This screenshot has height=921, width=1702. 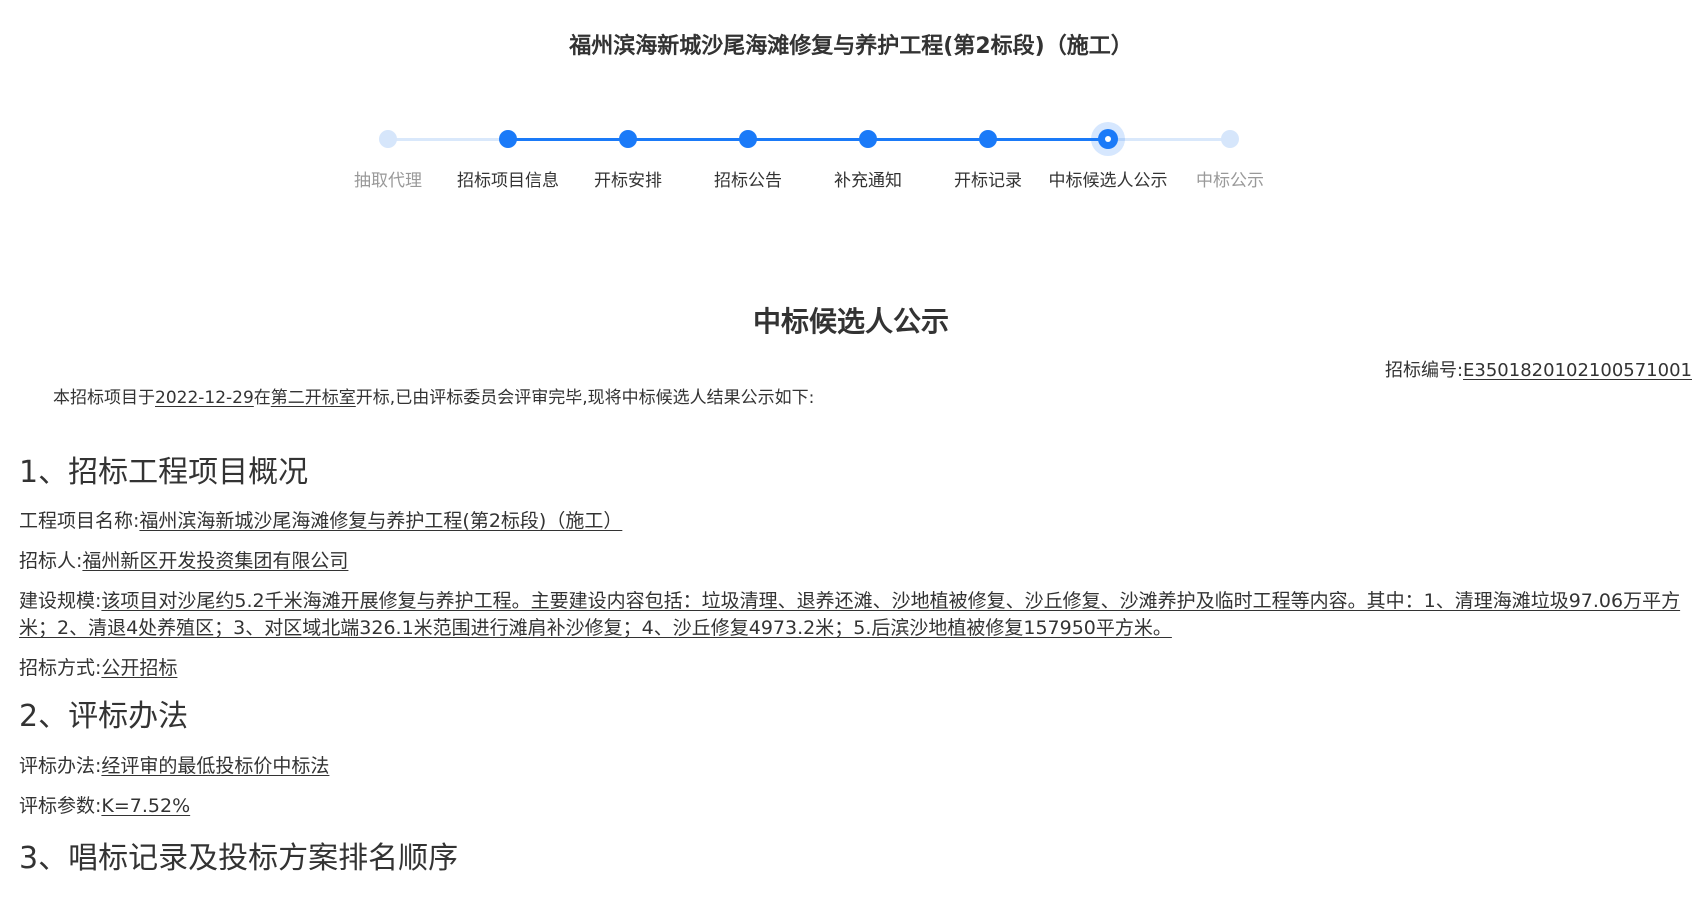 What do you see at coordinates (1424, 370) in the screenshot?
I see `bid-number-label: 招标编号:` at bounding box center [1424, 370].